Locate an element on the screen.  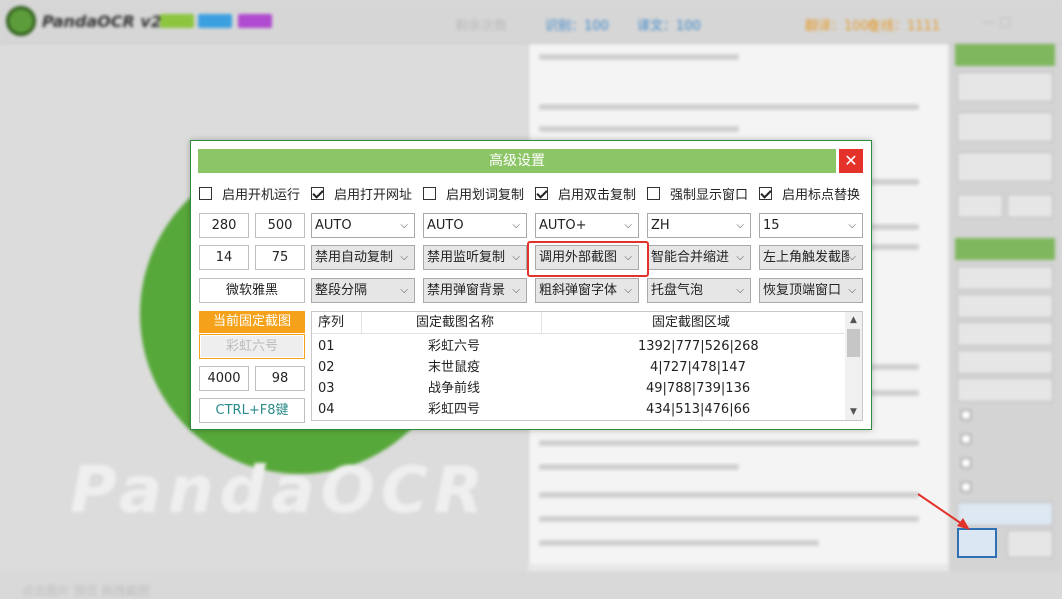
cell-index: 03 is located at coordinates (326, 388).